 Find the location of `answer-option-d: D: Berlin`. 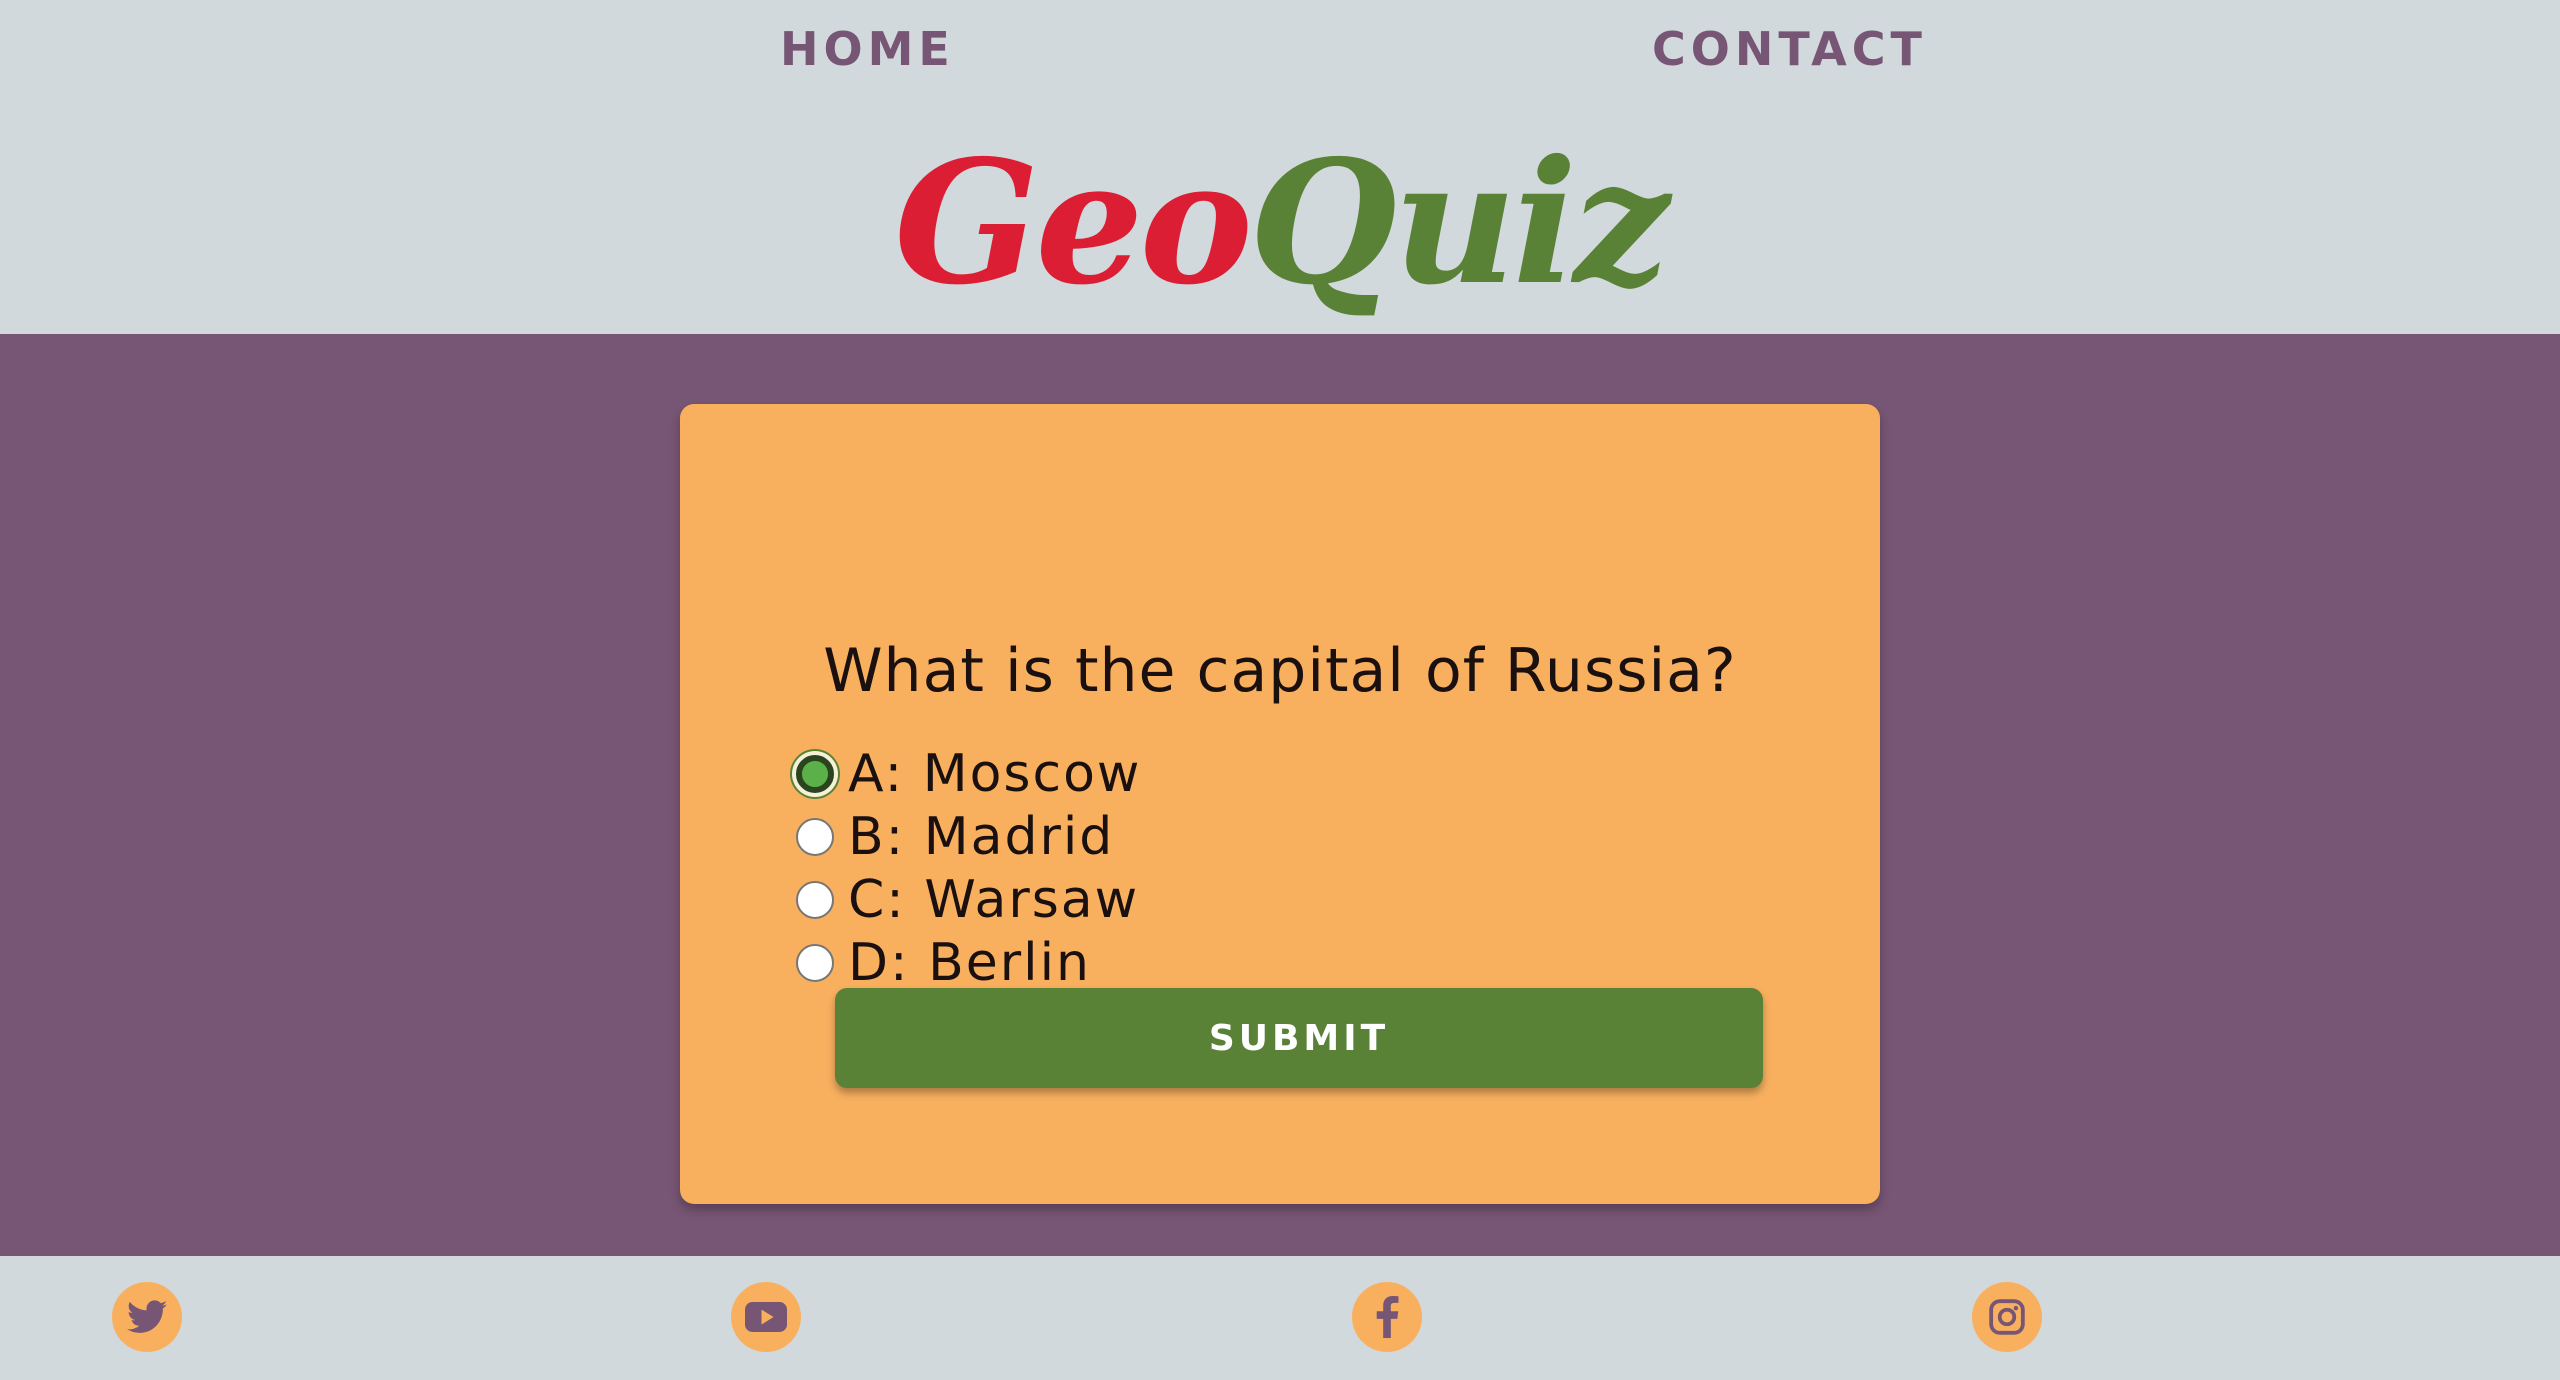

answer-option-d: D: Berlin is located at coordinates (968, 962).